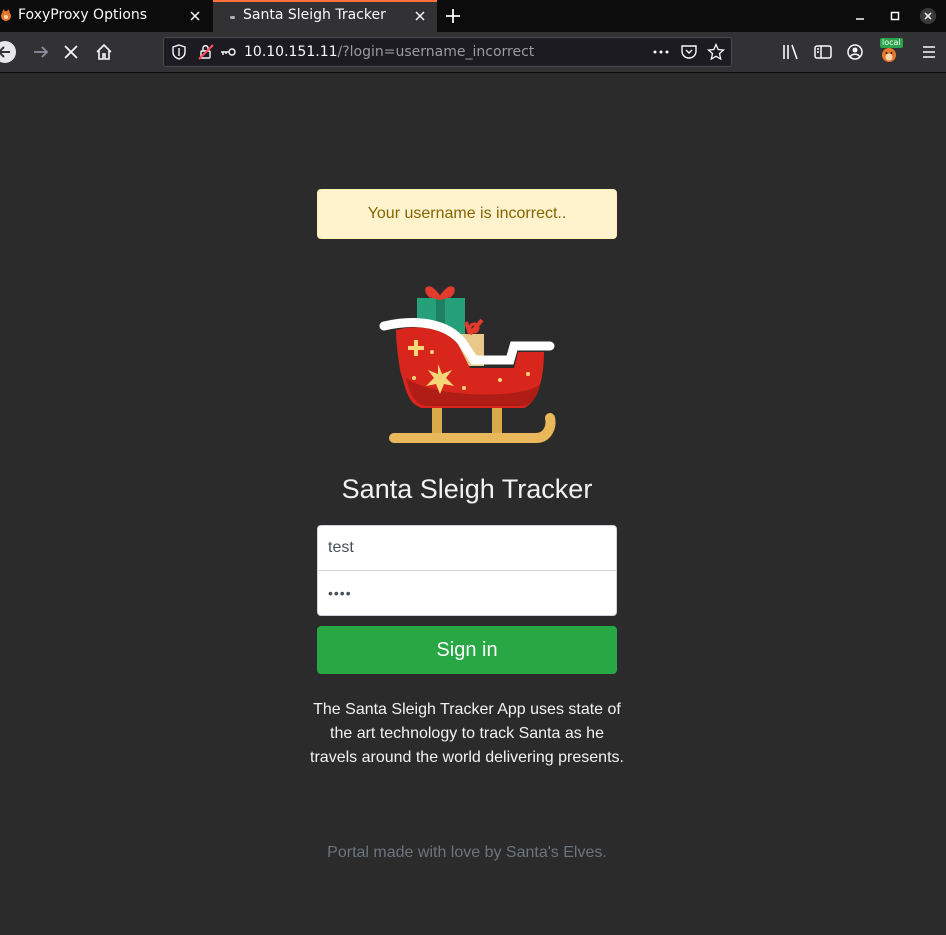 This screenshot has width=946, height=935. I want to click on page-title: Santa Sleigh Tracker, so click(467, 489).